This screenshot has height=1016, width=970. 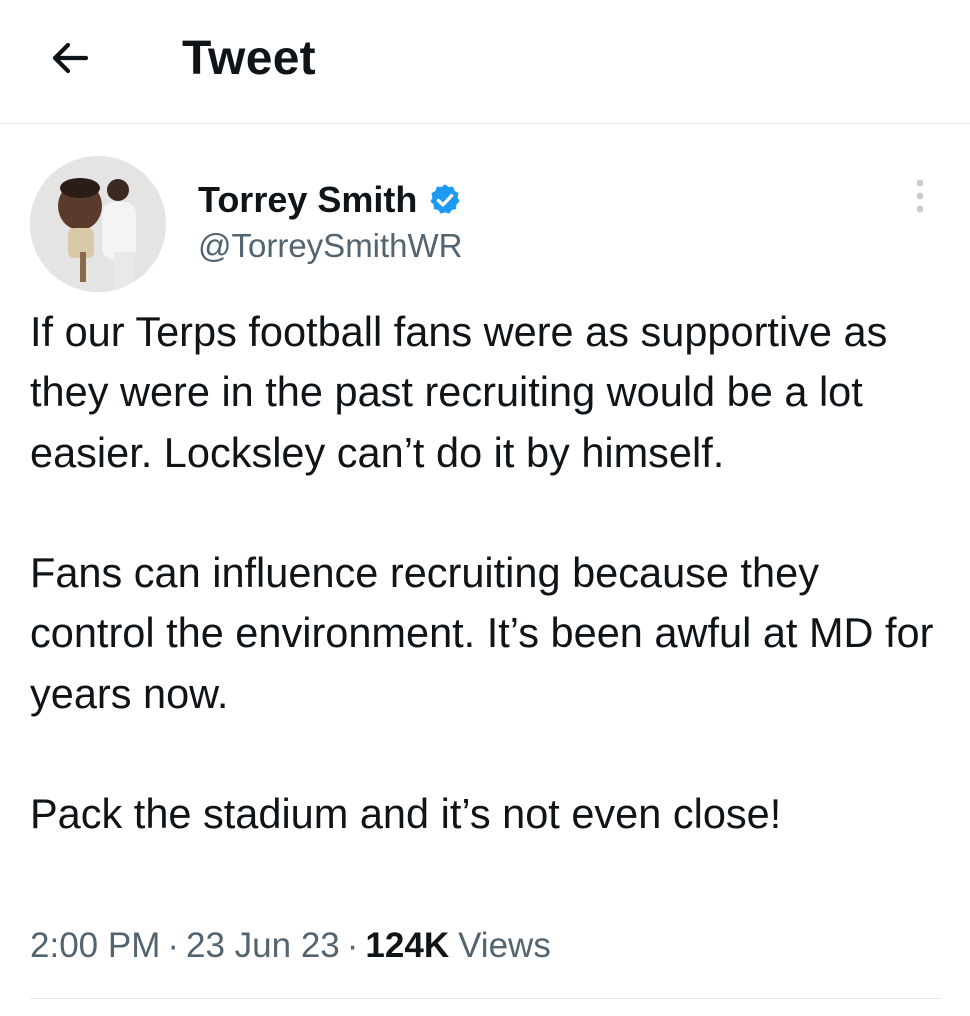 I want to click on more-vertical-icon, so click(x=920, y=196).